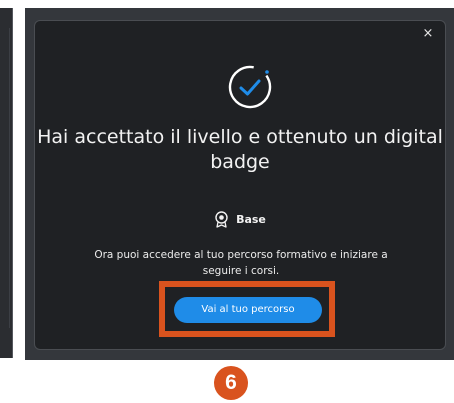  Describe the element at coordinates (251, 219) in the screenshot. I see `badge-level-label: Base` at that location.